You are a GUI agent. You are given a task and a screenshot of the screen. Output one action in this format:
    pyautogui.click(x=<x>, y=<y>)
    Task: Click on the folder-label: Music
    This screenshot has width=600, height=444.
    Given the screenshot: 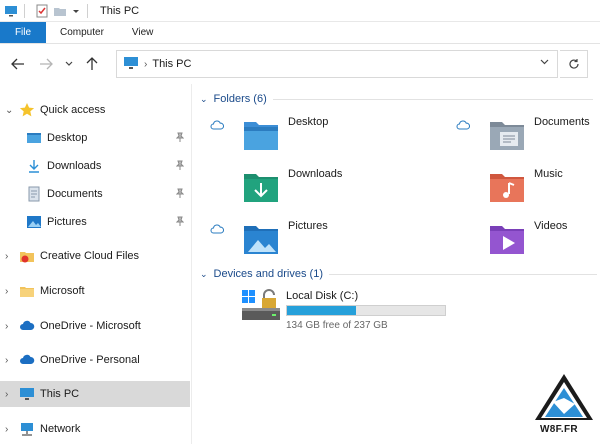 What is the action you would take?
    pyautogui.click(x=548, y=174)
    